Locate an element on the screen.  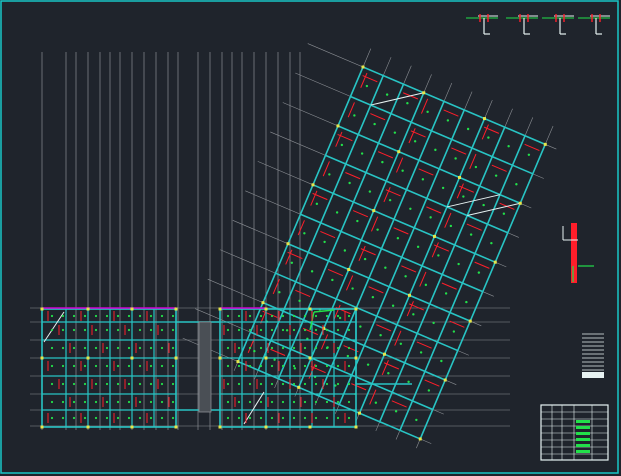
plan-diagonal is located at coordinates (54, 327).